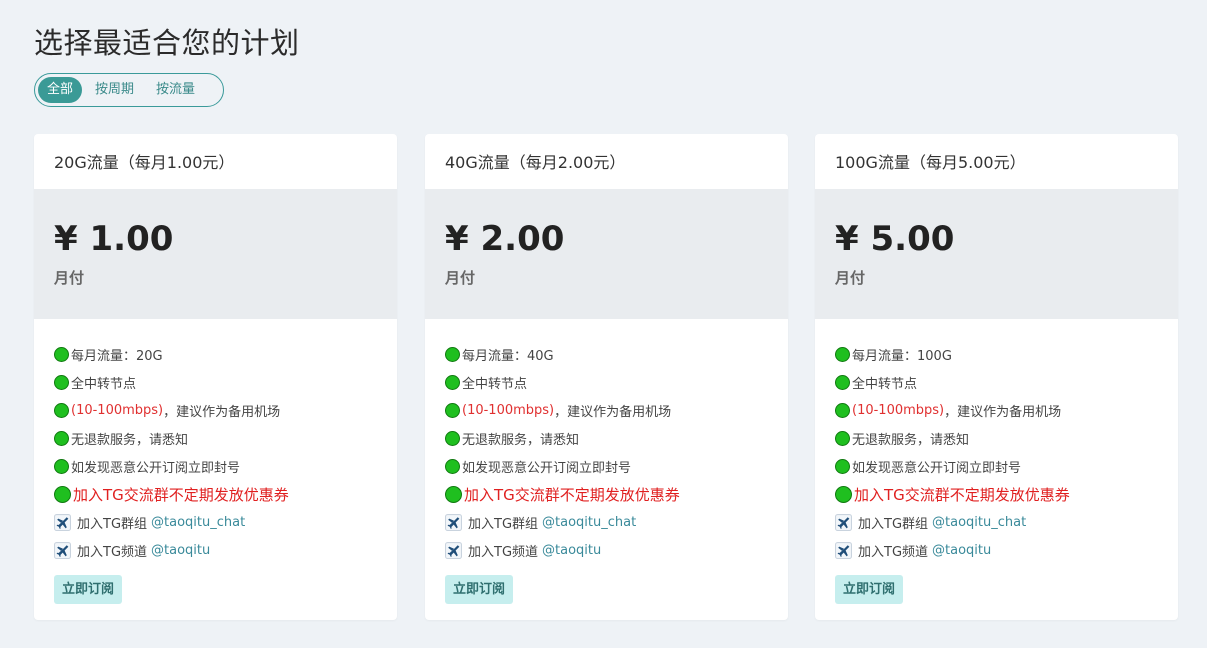  I want to click on plan-name: 40G流量（每月2.00元）, so click(535, 162).